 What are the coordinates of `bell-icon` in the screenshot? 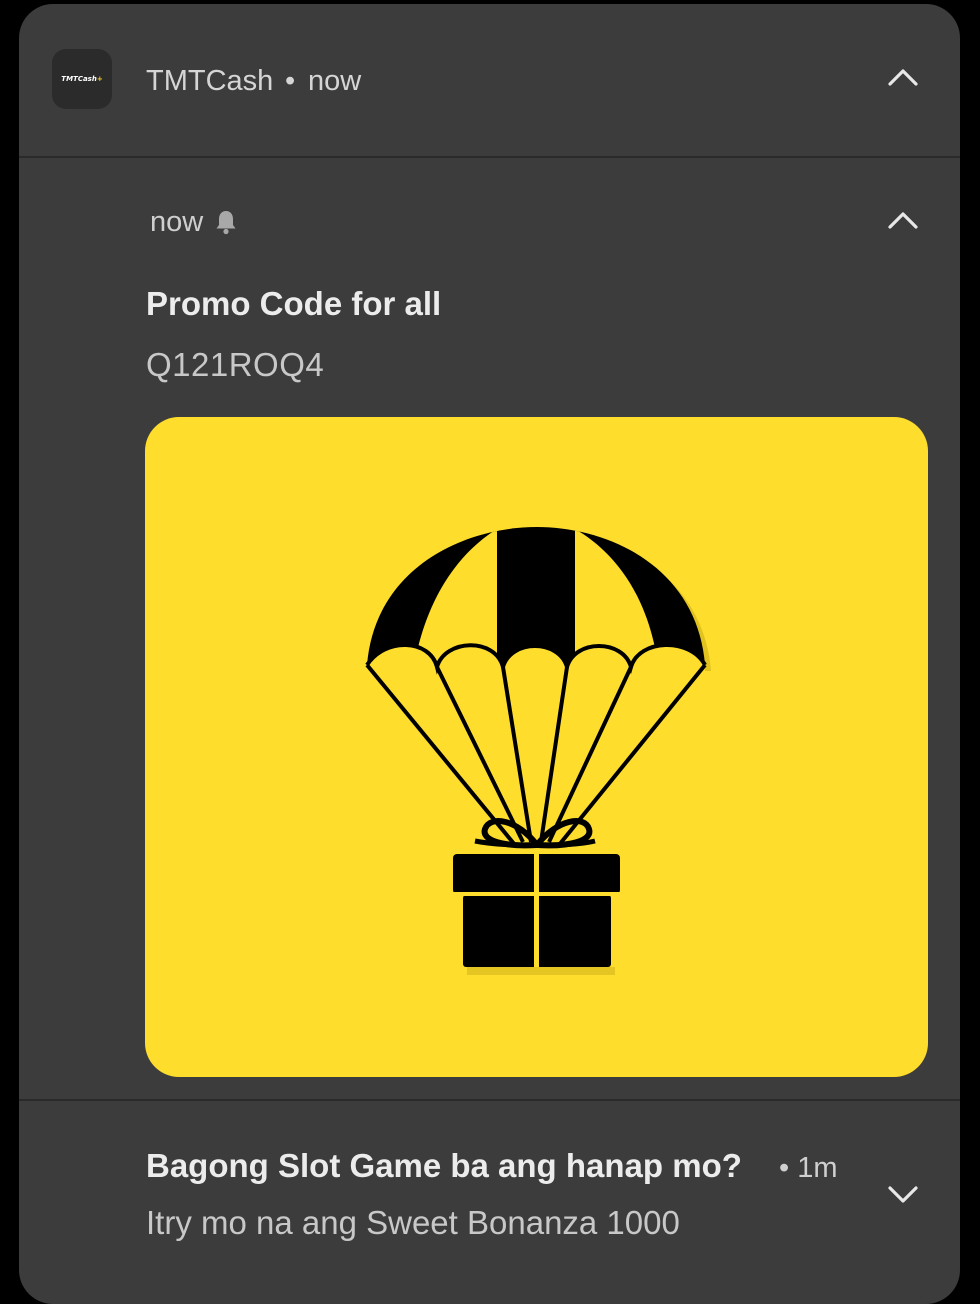 It's located at (226, 223).